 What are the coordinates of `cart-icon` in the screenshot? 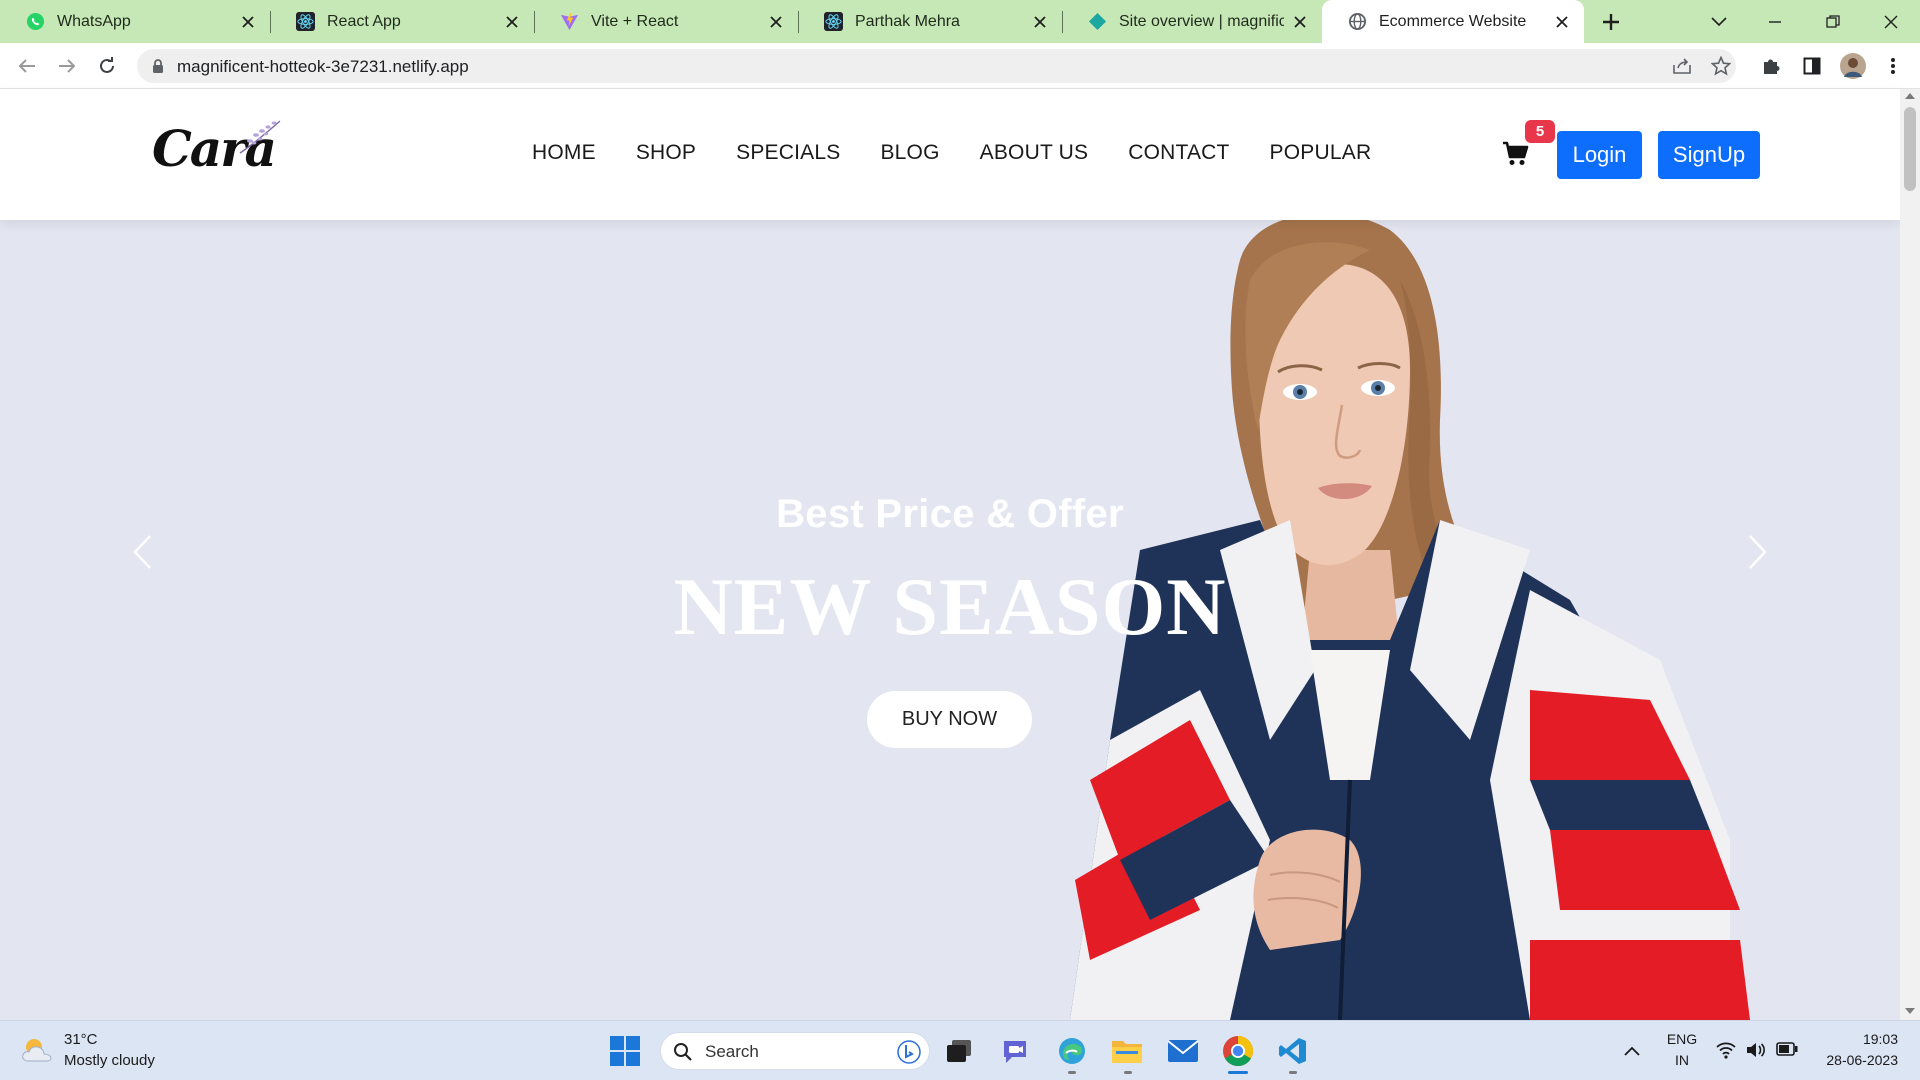 It's located at (1516, 155).